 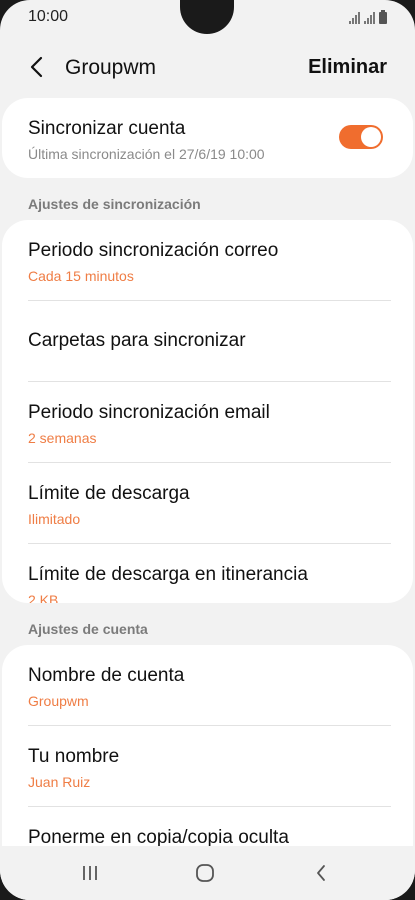 I want to click on sync-toggle, so click(x=361, y=137).